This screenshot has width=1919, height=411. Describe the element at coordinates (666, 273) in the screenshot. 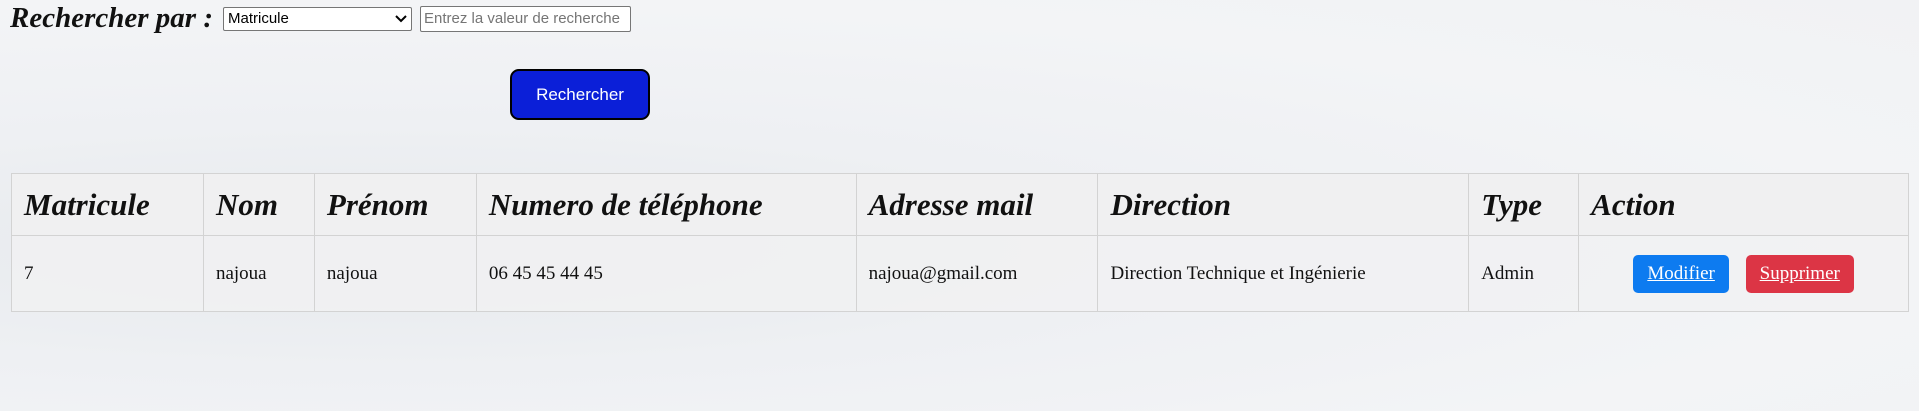

I see `cell-telephone: 06 45 45 44 45` at that location.